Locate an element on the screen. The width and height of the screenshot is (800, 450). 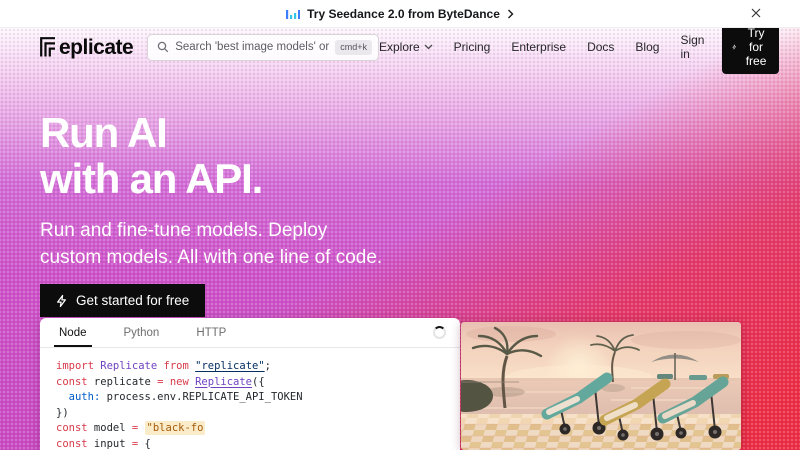
tab-python: Python is located at coordinates (142, 332).